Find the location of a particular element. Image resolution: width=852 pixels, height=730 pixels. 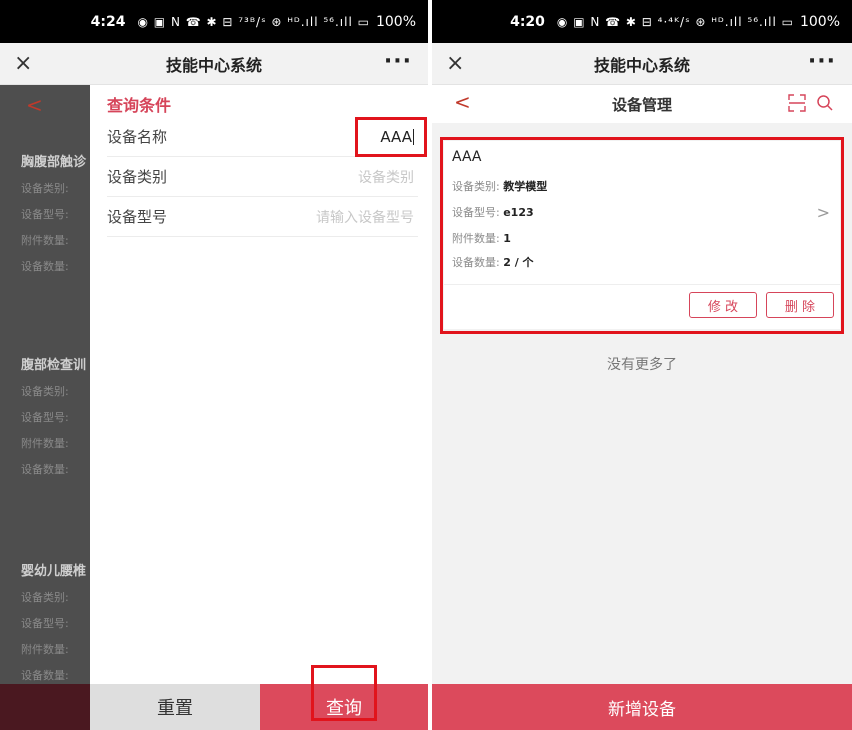

page-title: 设备管理 is located at coordinates (641, 104).